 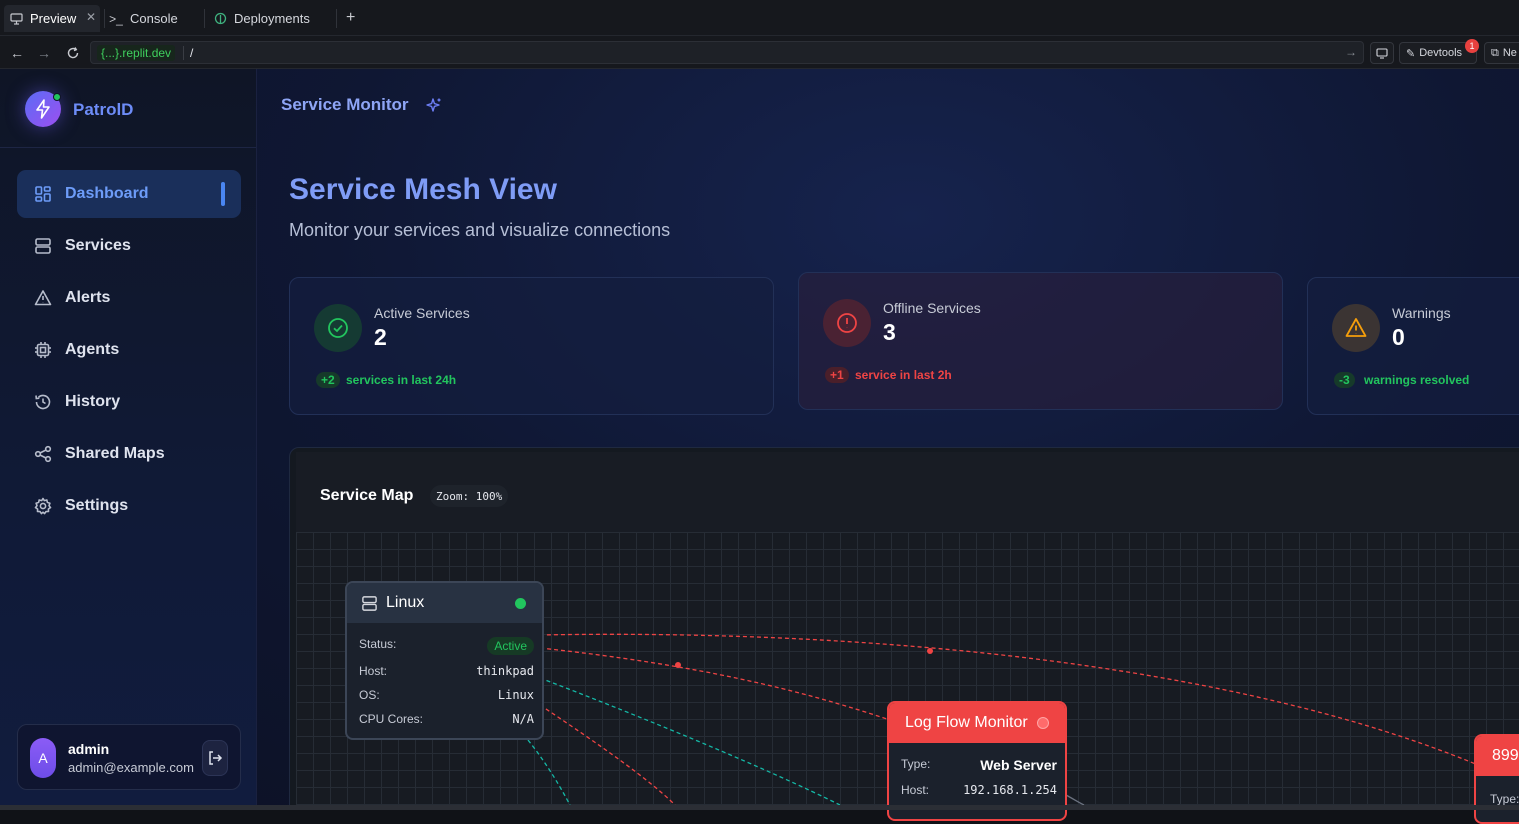 What do you see at coordinates (505, 671) in the screenshot?
I see `row-value: thinkpad` at bounding box center [505, 671].